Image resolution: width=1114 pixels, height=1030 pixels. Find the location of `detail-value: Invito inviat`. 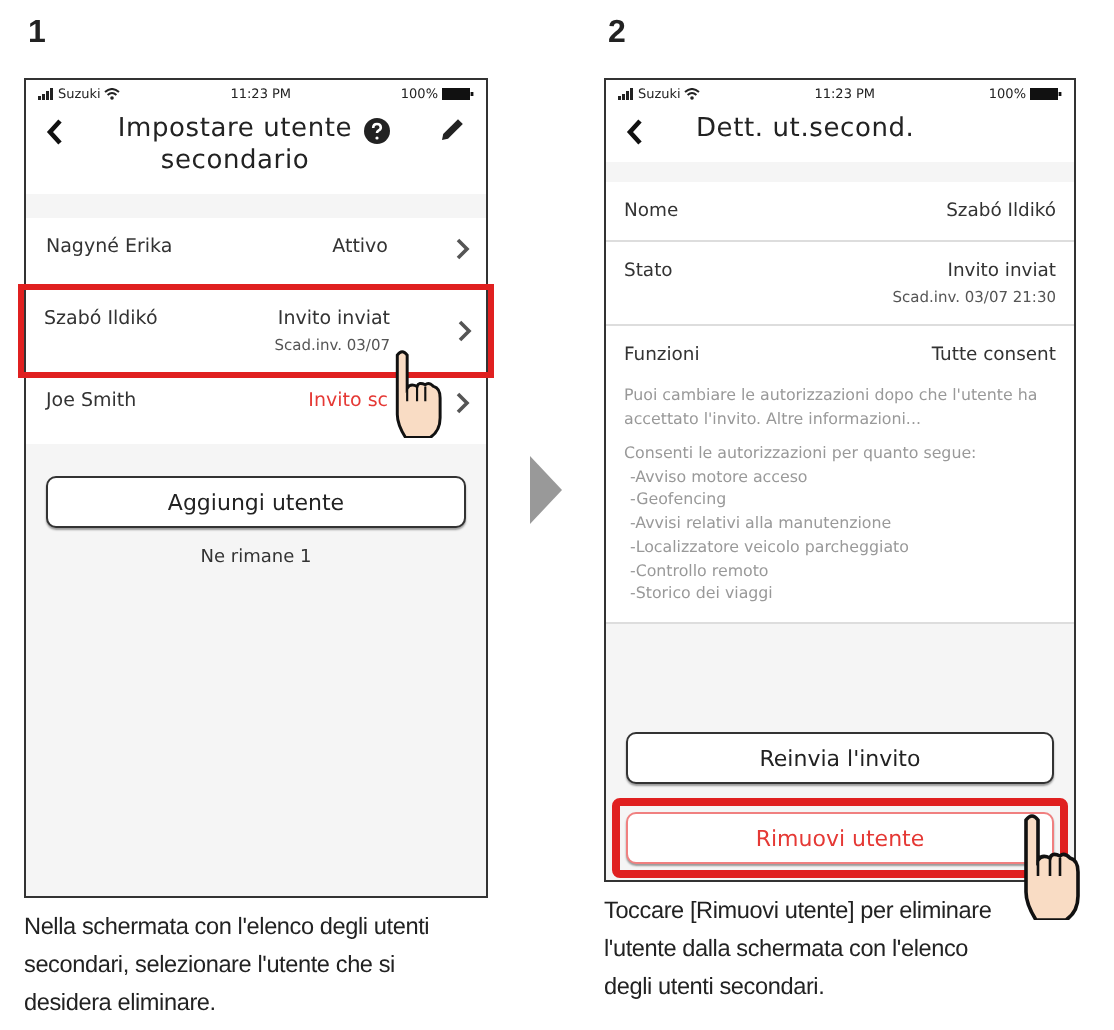

detail-value: Invito inviat is located at coordinates (1001, 271).